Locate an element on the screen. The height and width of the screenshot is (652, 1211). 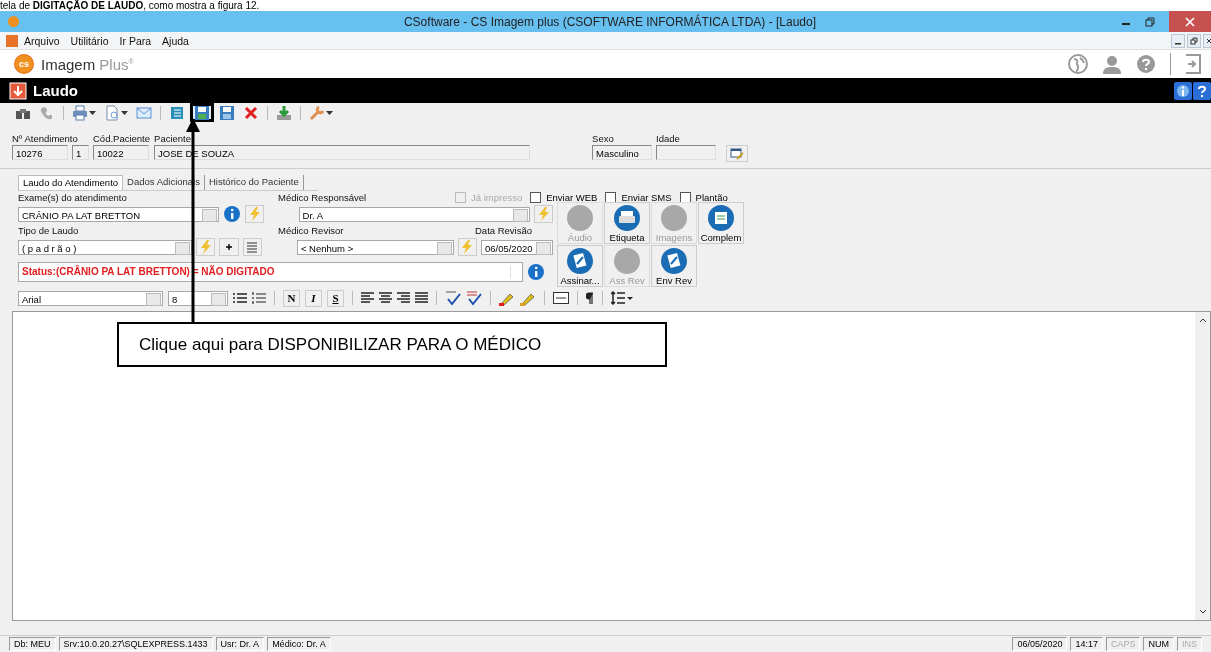
plus-icon is located at coordinates (229, 247).